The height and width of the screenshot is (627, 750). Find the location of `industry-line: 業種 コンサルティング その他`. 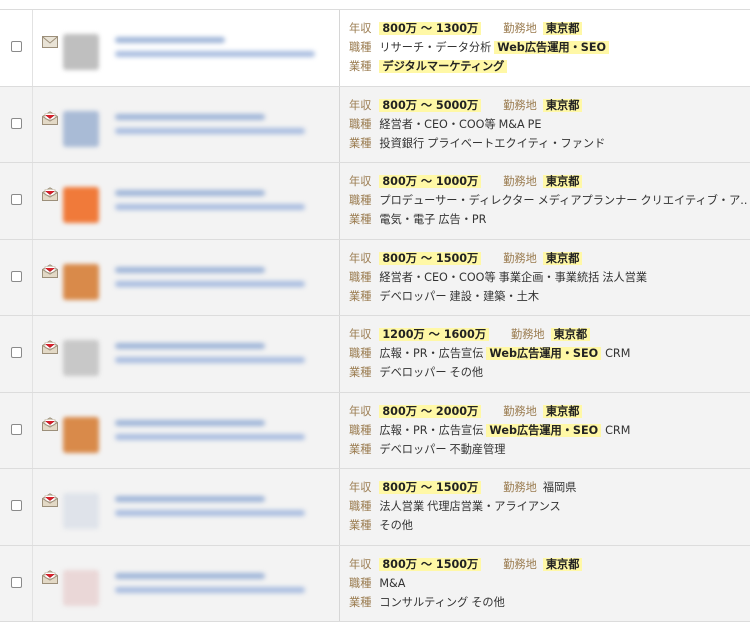

industry-line: 業種 コンサルティング その他 is located at coordinates (548, 602).